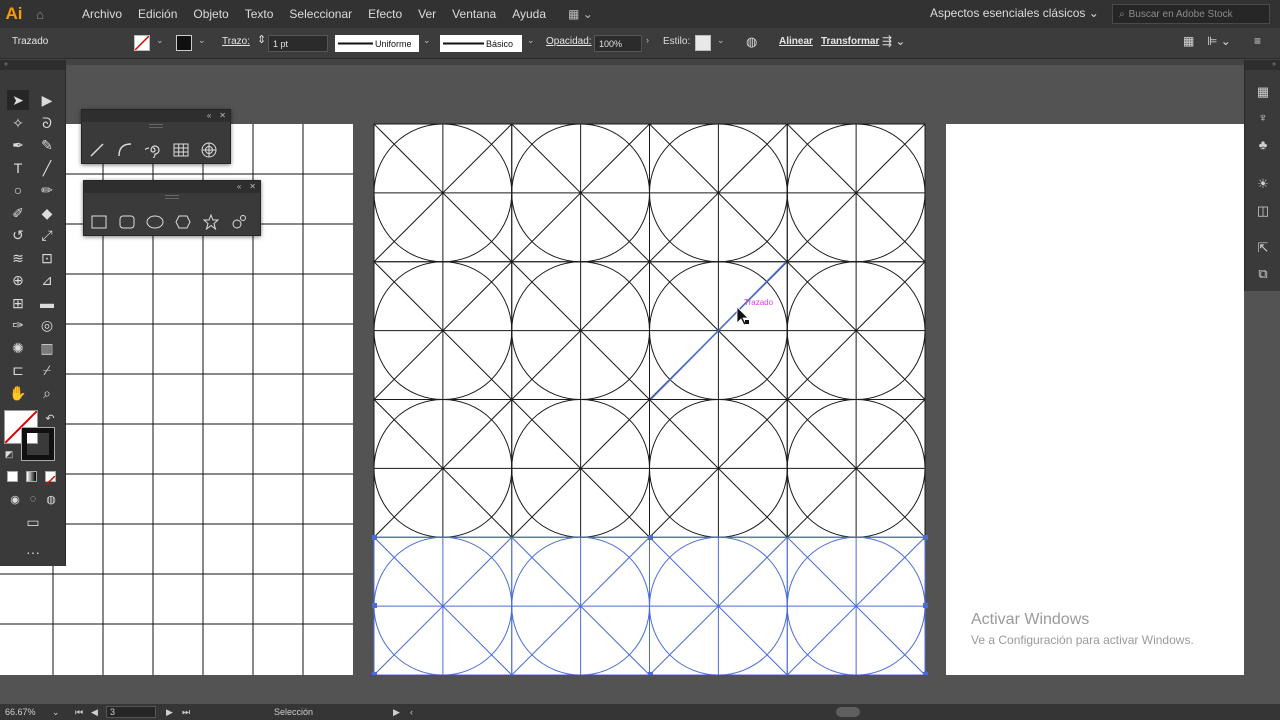  Describe the element at coordinates (47, 393) in the screenshot. I see `zoom-tool-icon: ⌕` at that location.